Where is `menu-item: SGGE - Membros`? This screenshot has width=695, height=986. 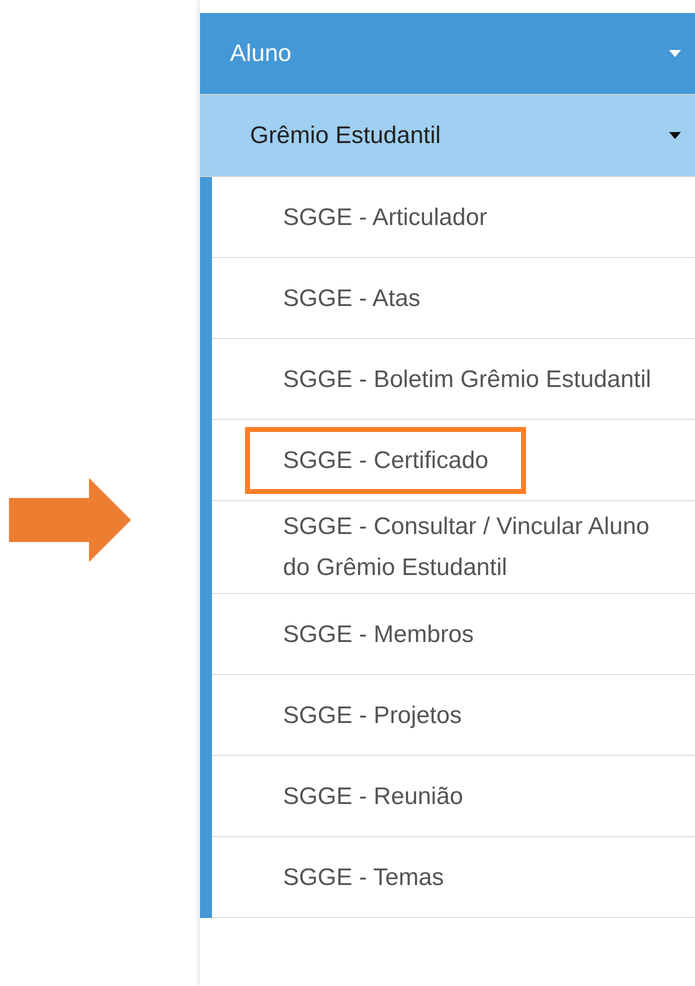 menu-item: SGGE - Membros is located at coordinates (378, 634).